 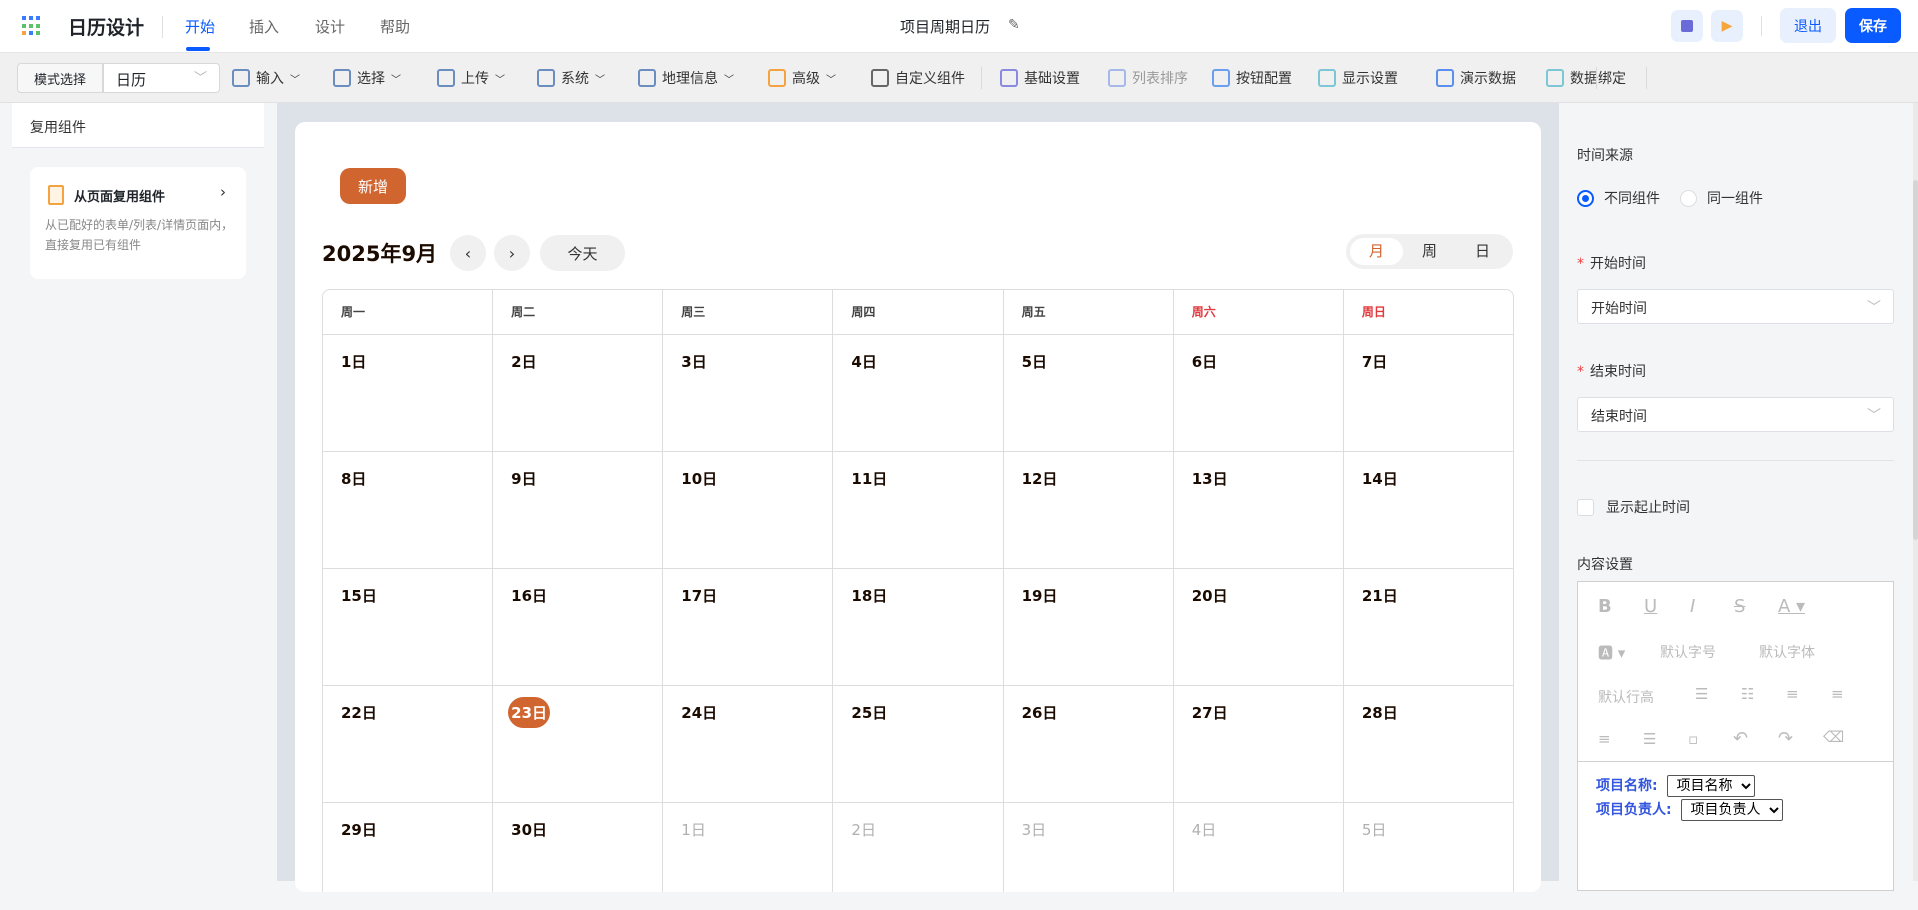 I want to click on day-cell: 28日, so click(x=1428, y=744).